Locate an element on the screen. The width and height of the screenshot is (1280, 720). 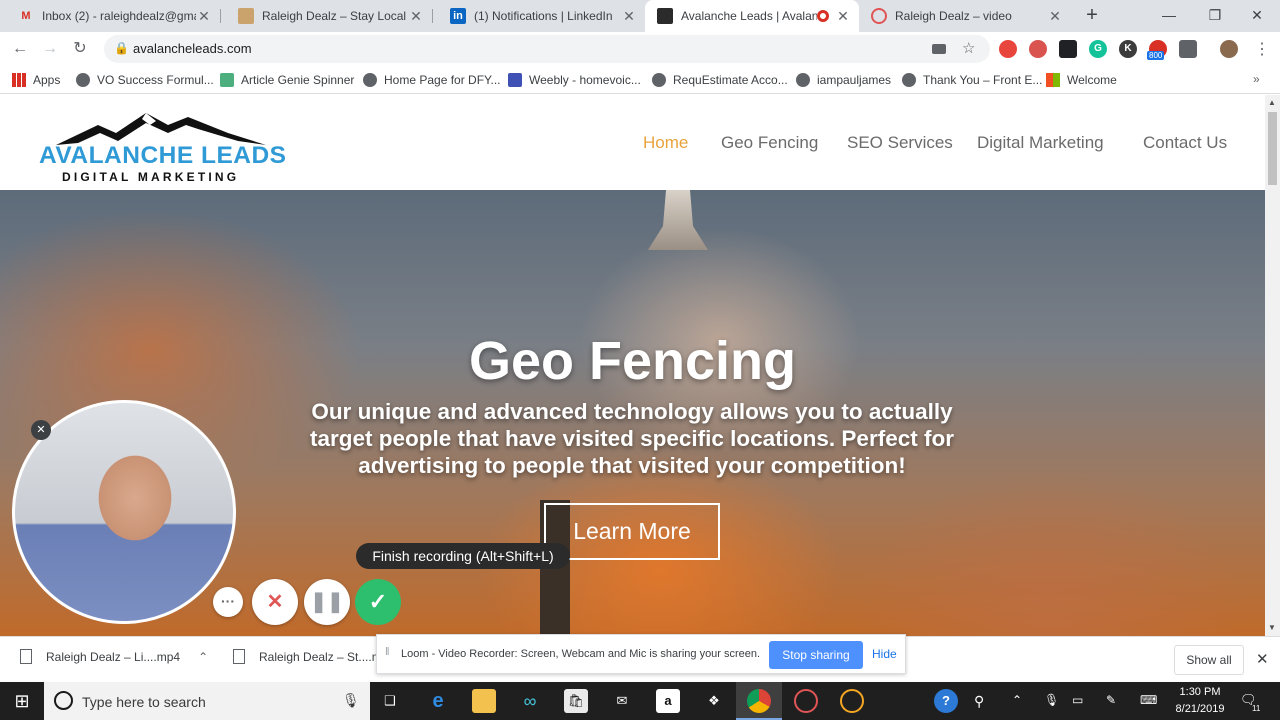
scroll-up-arrow: ▲ is located at coordinates (1272, 102).